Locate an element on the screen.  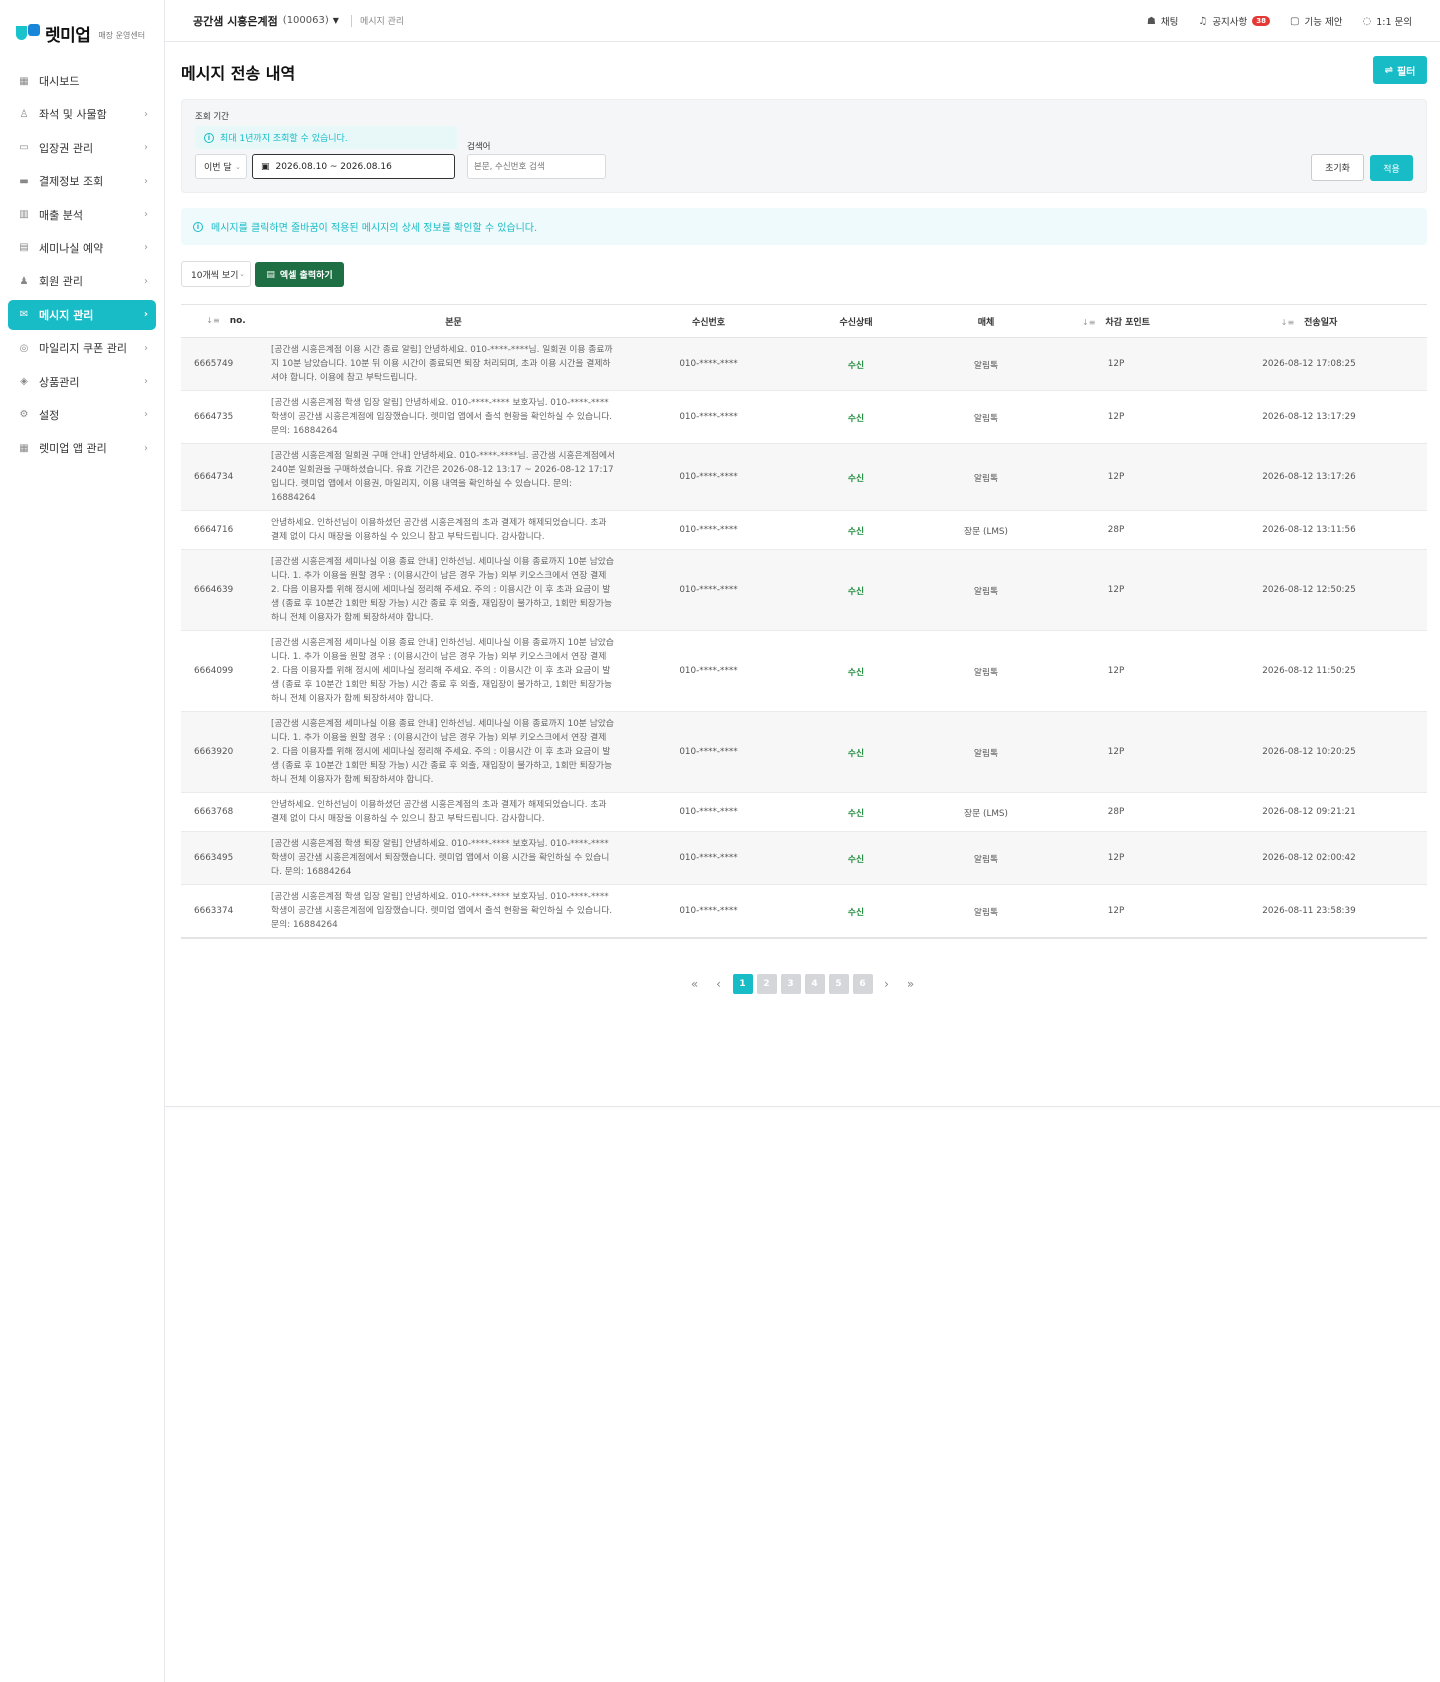
sidebar-item: ◈ 상품관리 › is located at coordinates (82, 382).